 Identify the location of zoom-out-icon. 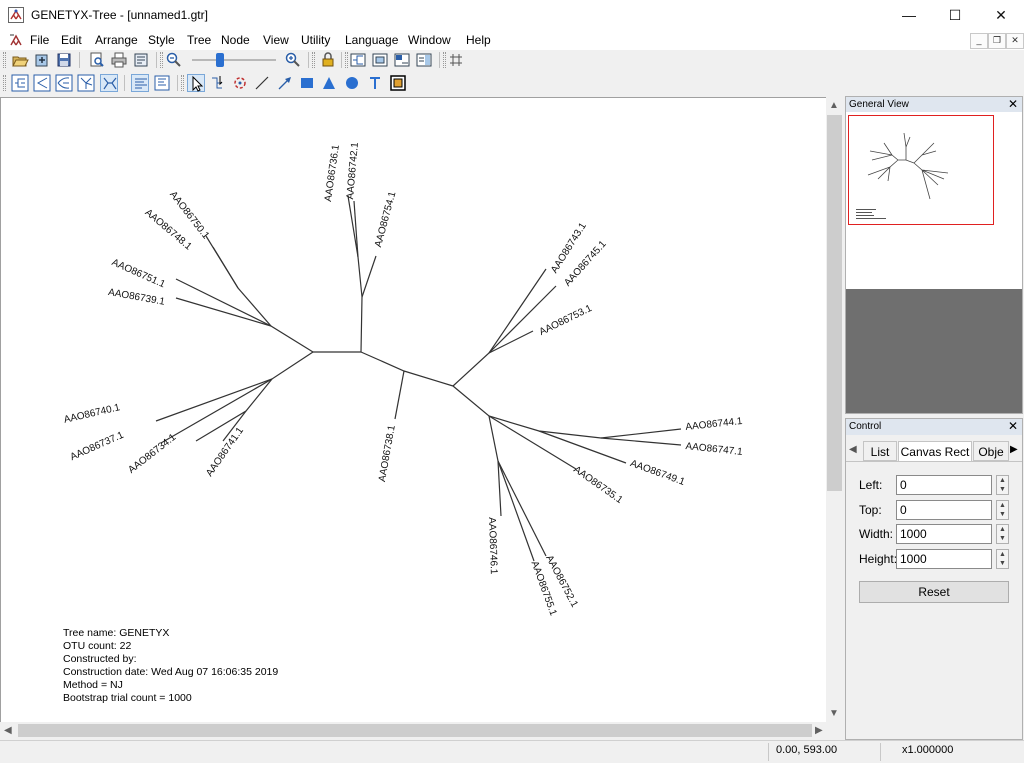
(174, 60).